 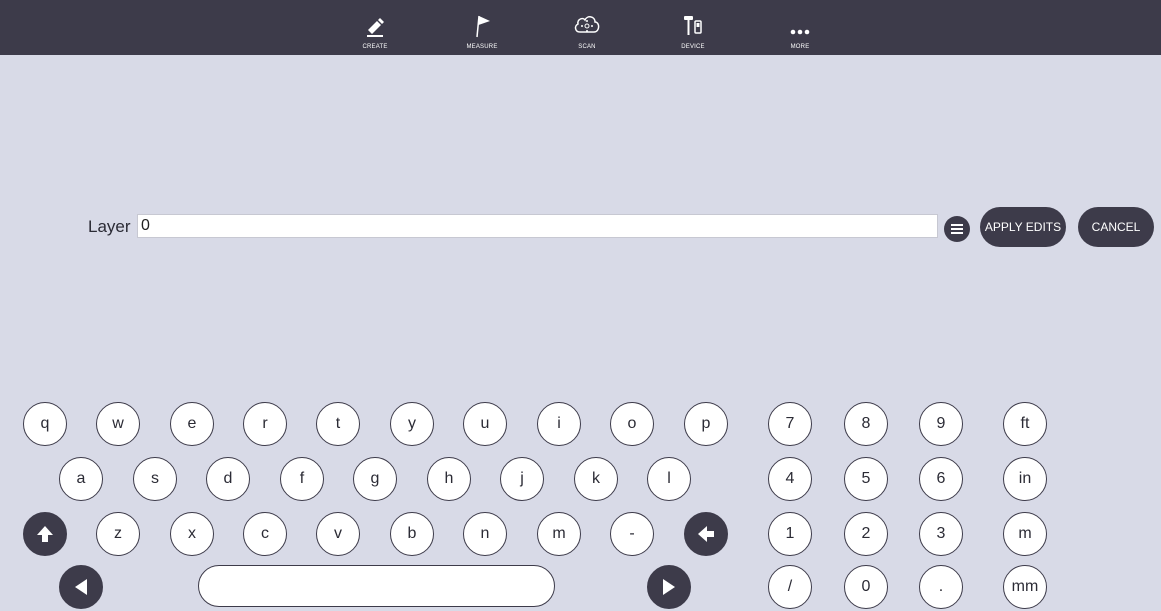 I want to click on tool-more: MORE, so click(x=800, y=27).